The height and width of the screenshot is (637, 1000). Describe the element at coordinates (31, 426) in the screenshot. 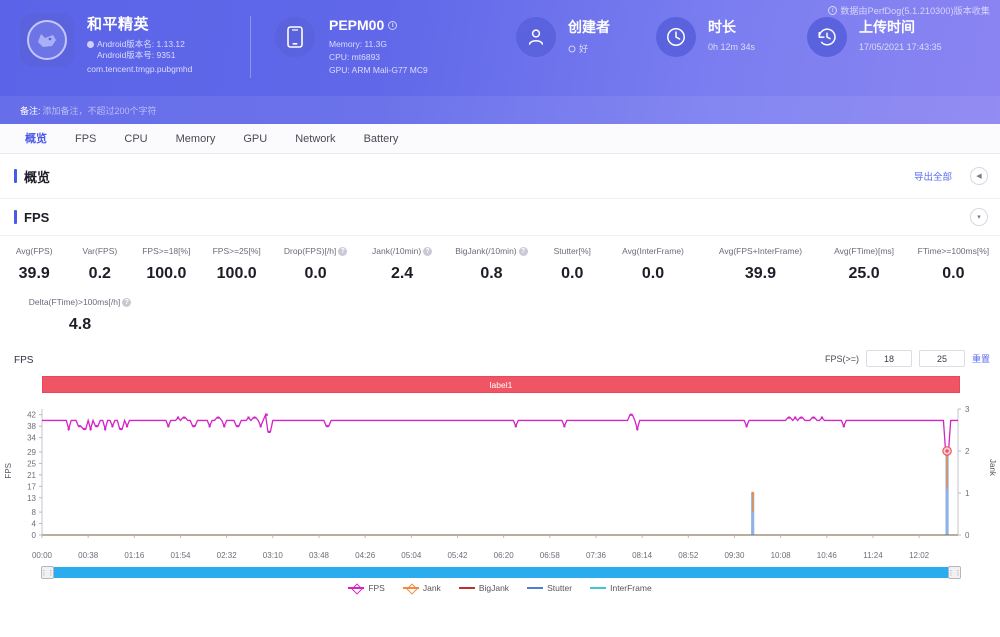

I see `svg-text: 38` at that location.